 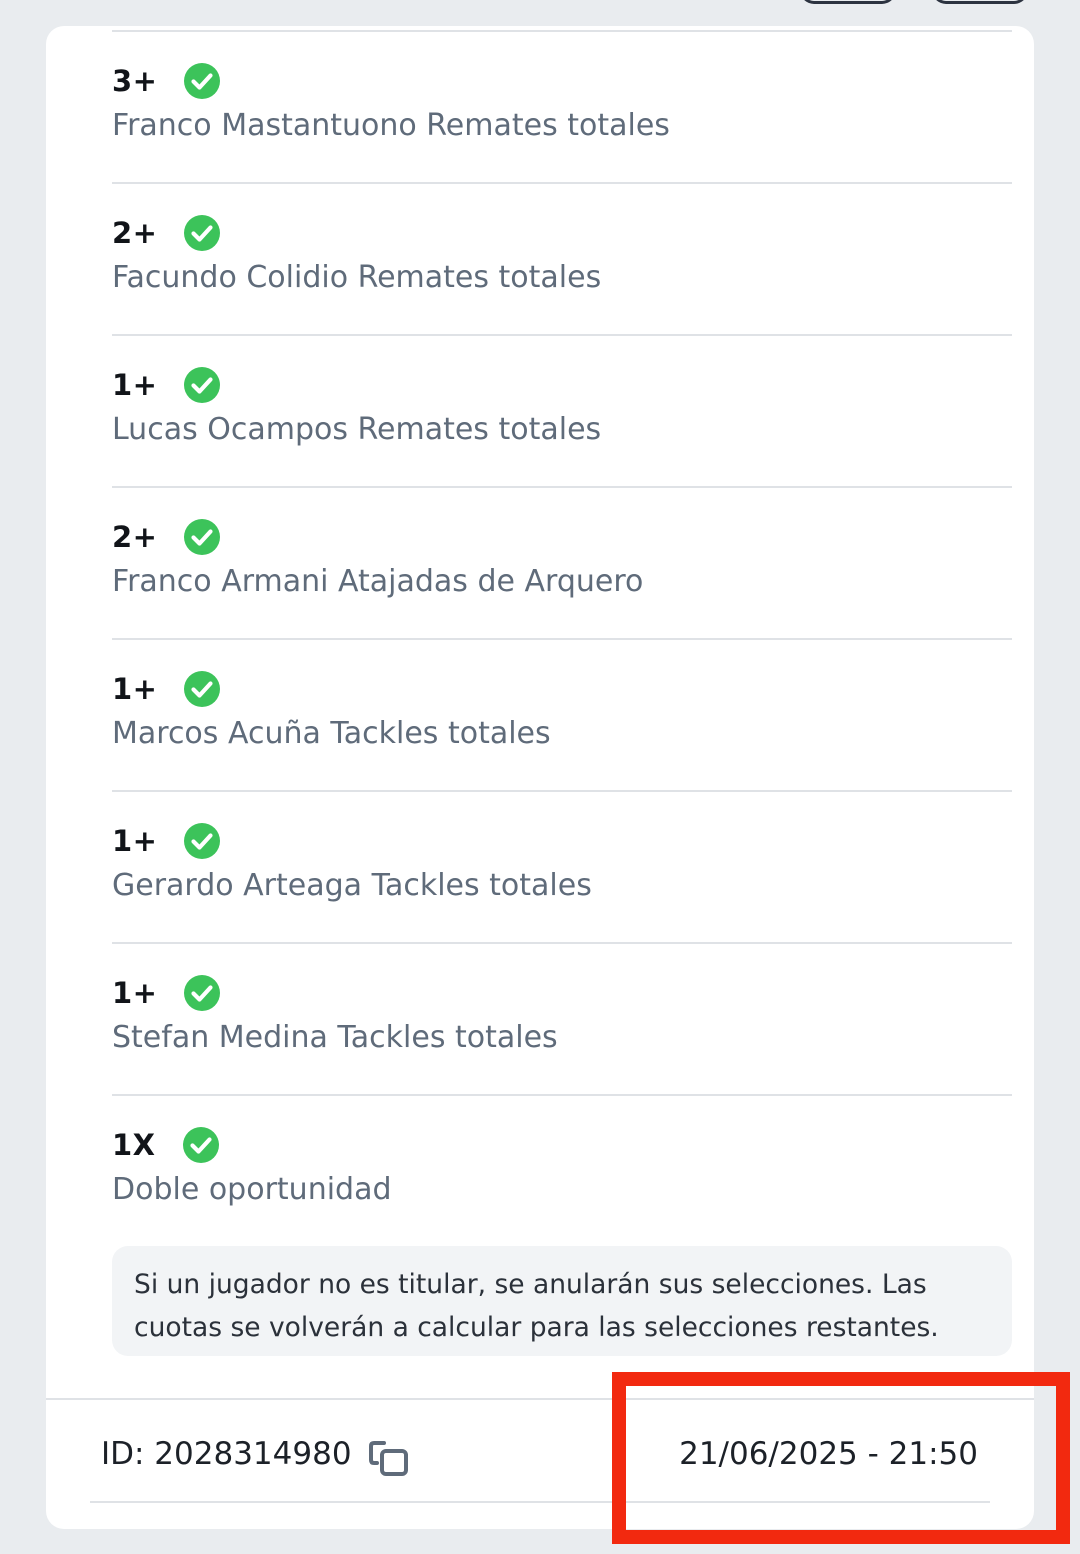 I want to click on selection-item: 1+ Lucas Ocampos Remates totales, so click(x=562, y=412).